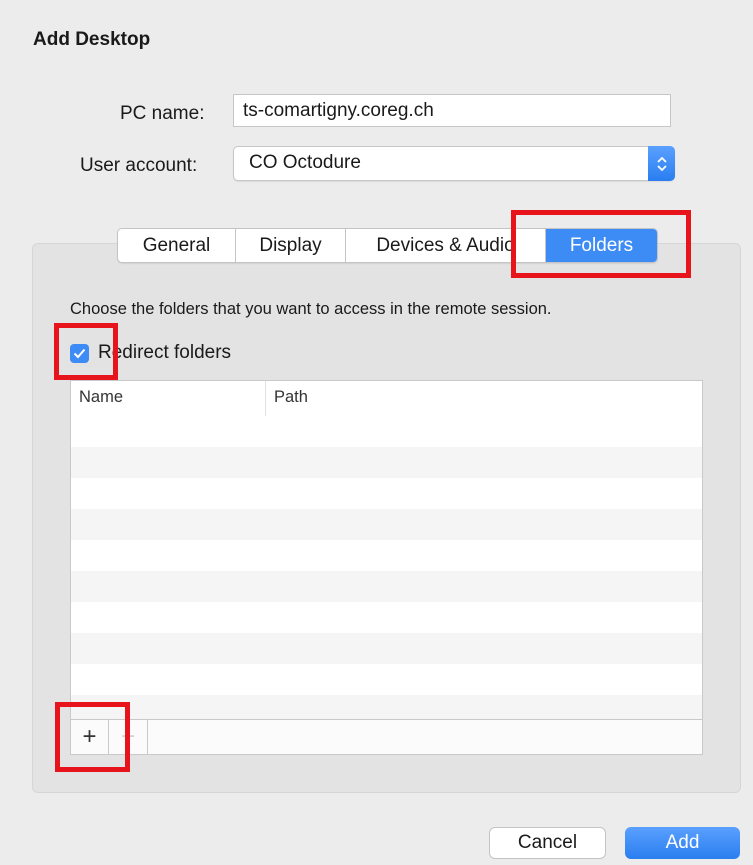  I want to click on chevron-updown-icon, so click(661, 163).